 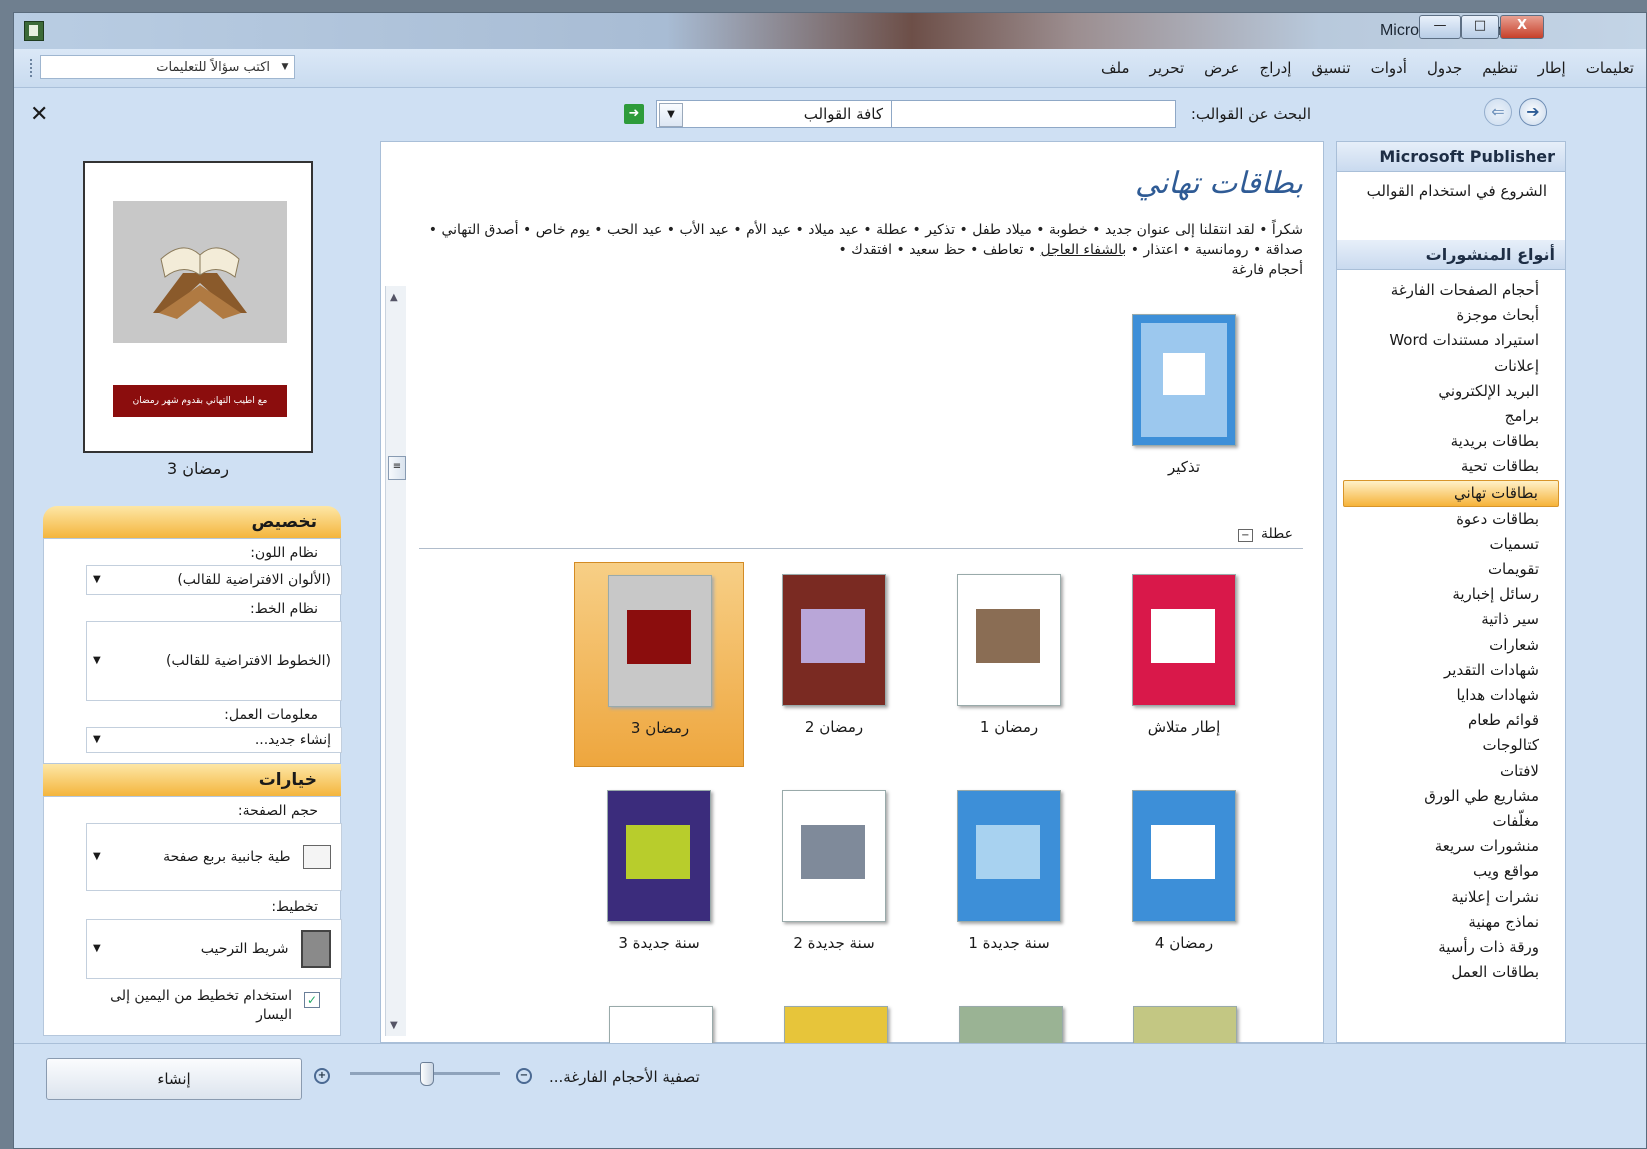 What do you see at coordinates (1451, 416) in the screenshot?
I see `publication-type-item: برامج` at bounding box center [1451, 416].